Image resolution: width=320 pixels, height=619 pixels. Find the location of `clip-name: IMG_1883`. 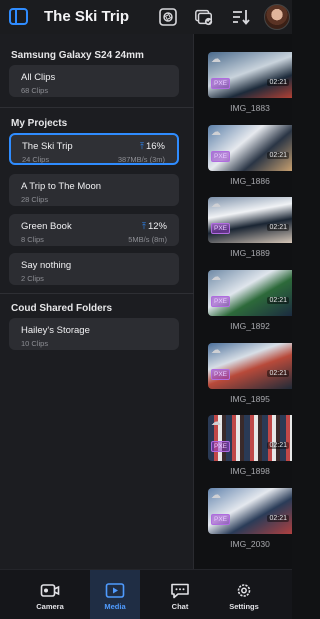

clip-name: IMG_1883 is located at coordinates (250, 108).